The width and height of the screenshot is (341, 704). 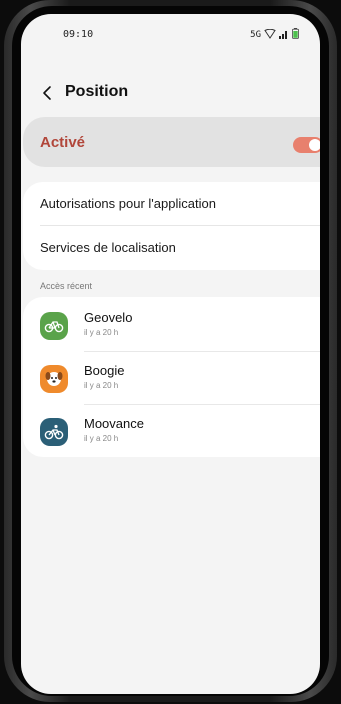 I want to click on master-toggle-label: Activé, so click(x=63, y=142).